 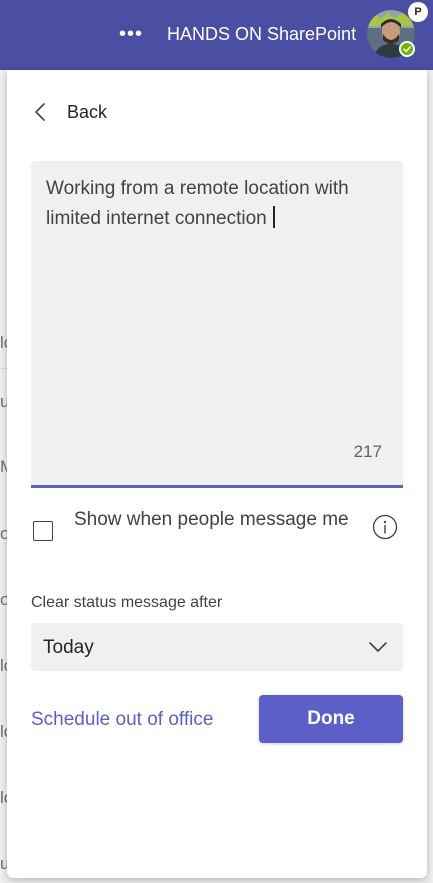 I want to click on show-when-message-label: Show when people message me, so click(x=216, y=520).